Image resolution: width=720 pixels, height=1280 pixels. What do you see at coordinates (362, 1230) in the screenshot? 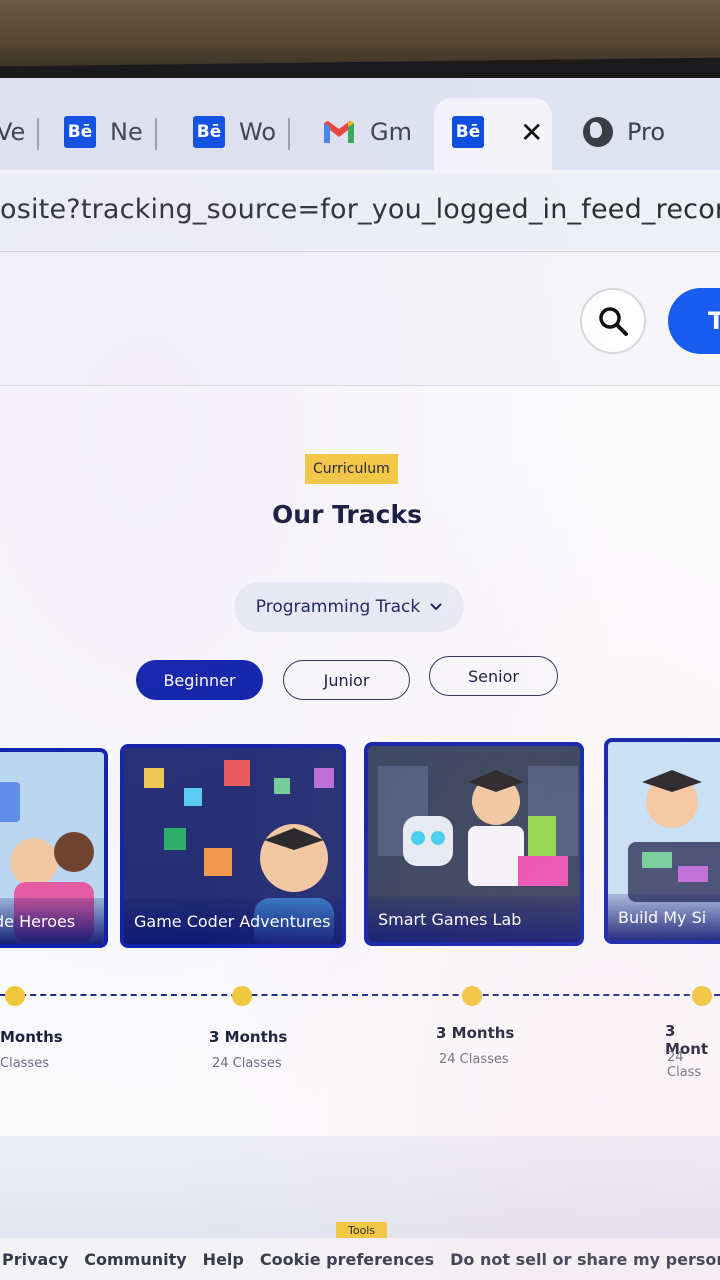
I see `tools-tab: Tools` at bounding box center [362, 1230].